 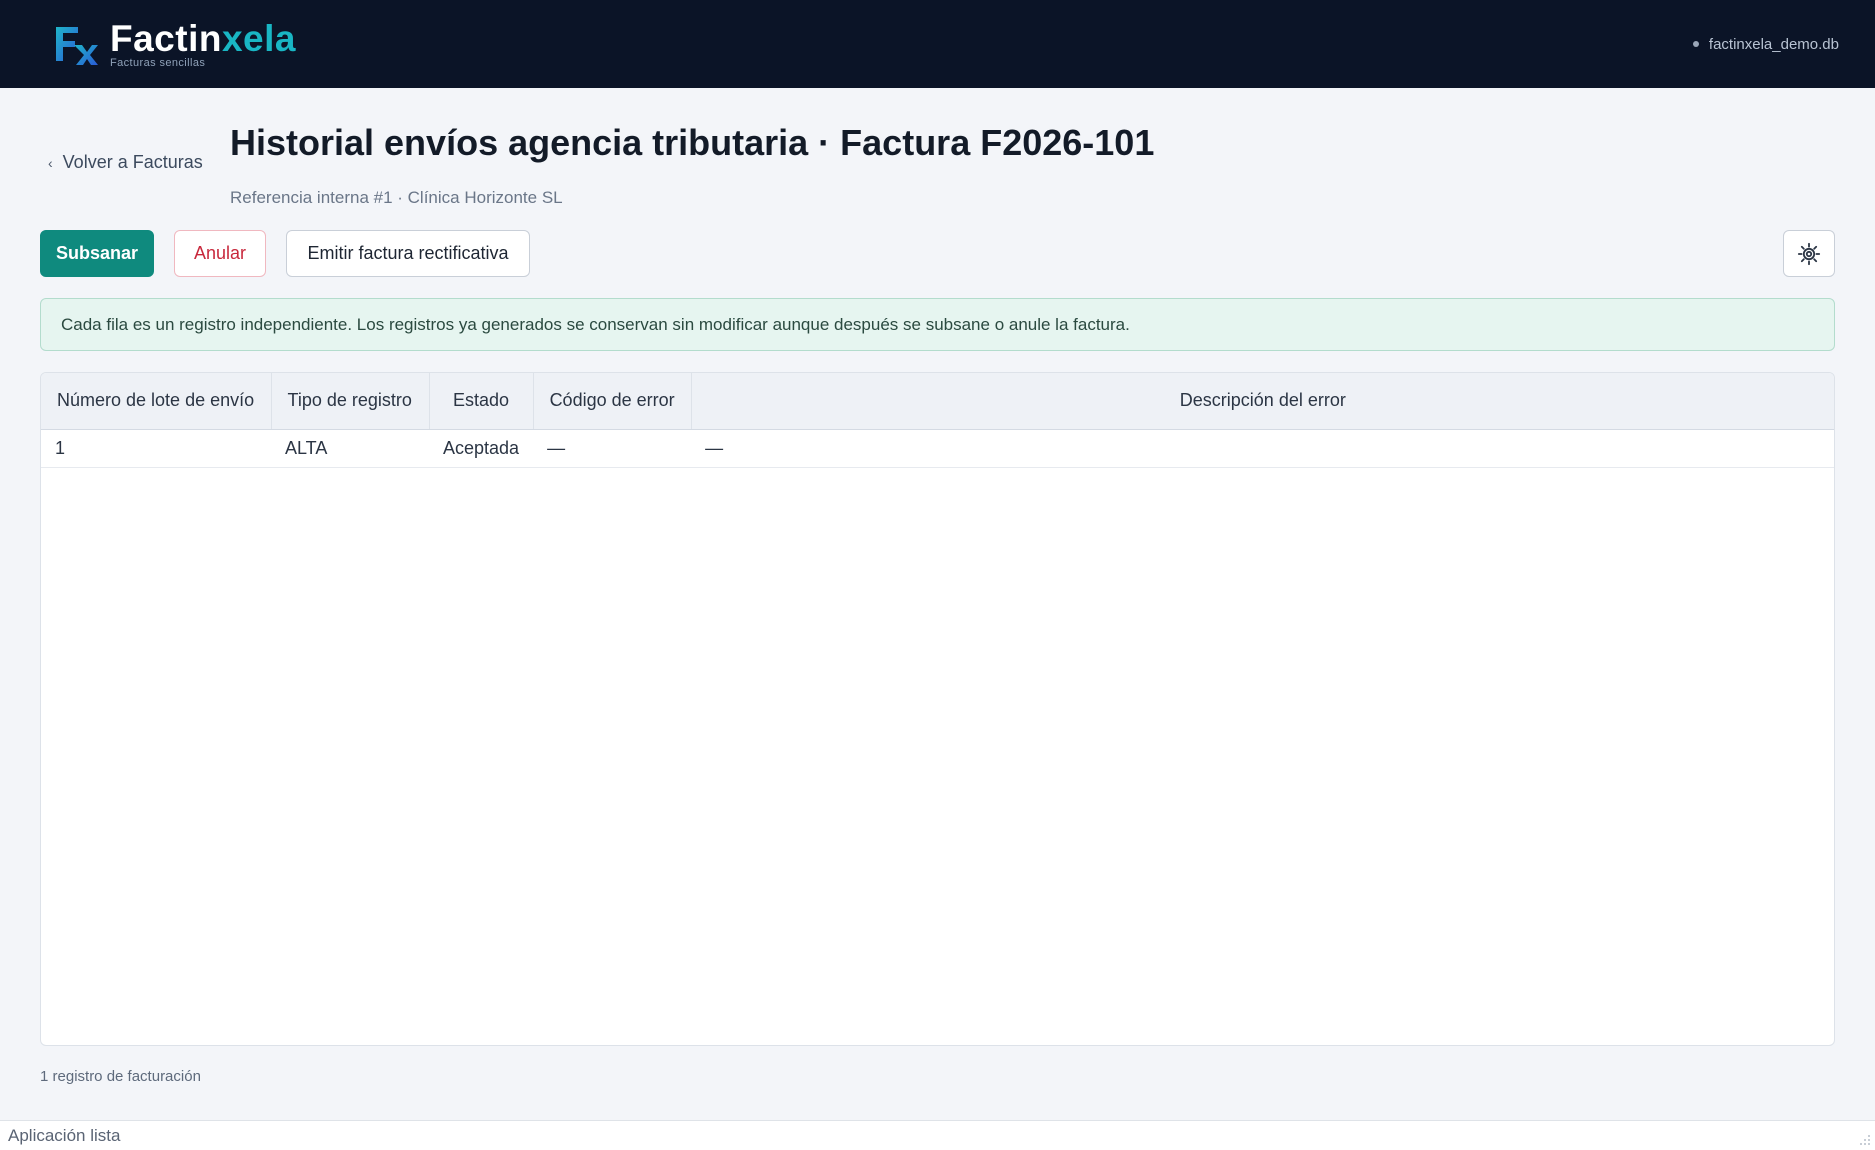 What do you see at coordinates (50, 162) in the screenshot?
I see `chevron-left-icon: ‹` at bounding box center [50, 162].